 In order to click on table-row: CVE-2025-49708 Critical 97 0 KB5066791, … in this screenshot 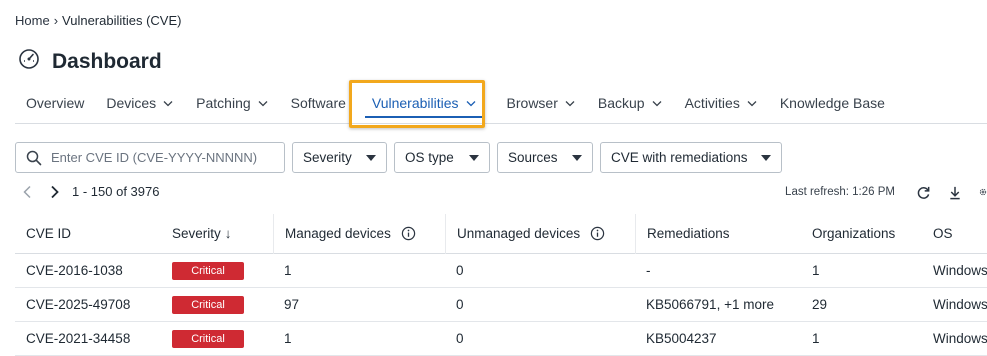, I will do `click(501, 305)`.